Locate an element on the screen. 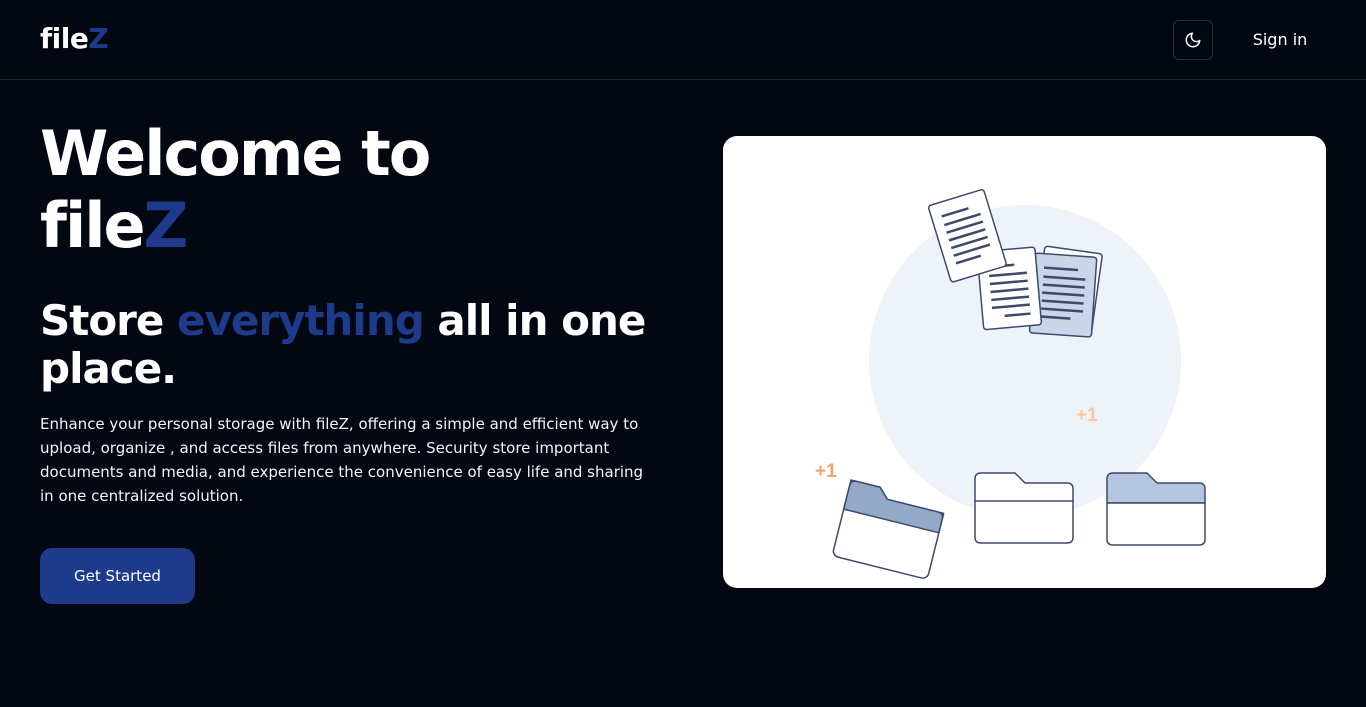  moon-icon is located at coordinates (1193, 40).